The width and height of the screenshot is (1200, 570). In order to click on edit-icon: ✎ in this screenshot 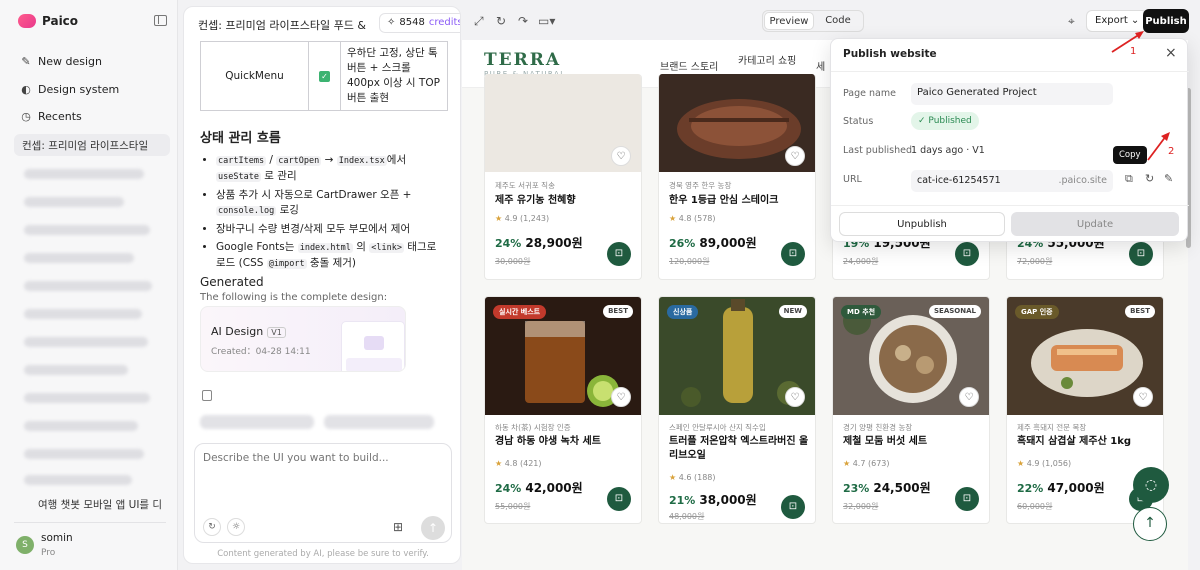, I will do `click(1168, 178)`.